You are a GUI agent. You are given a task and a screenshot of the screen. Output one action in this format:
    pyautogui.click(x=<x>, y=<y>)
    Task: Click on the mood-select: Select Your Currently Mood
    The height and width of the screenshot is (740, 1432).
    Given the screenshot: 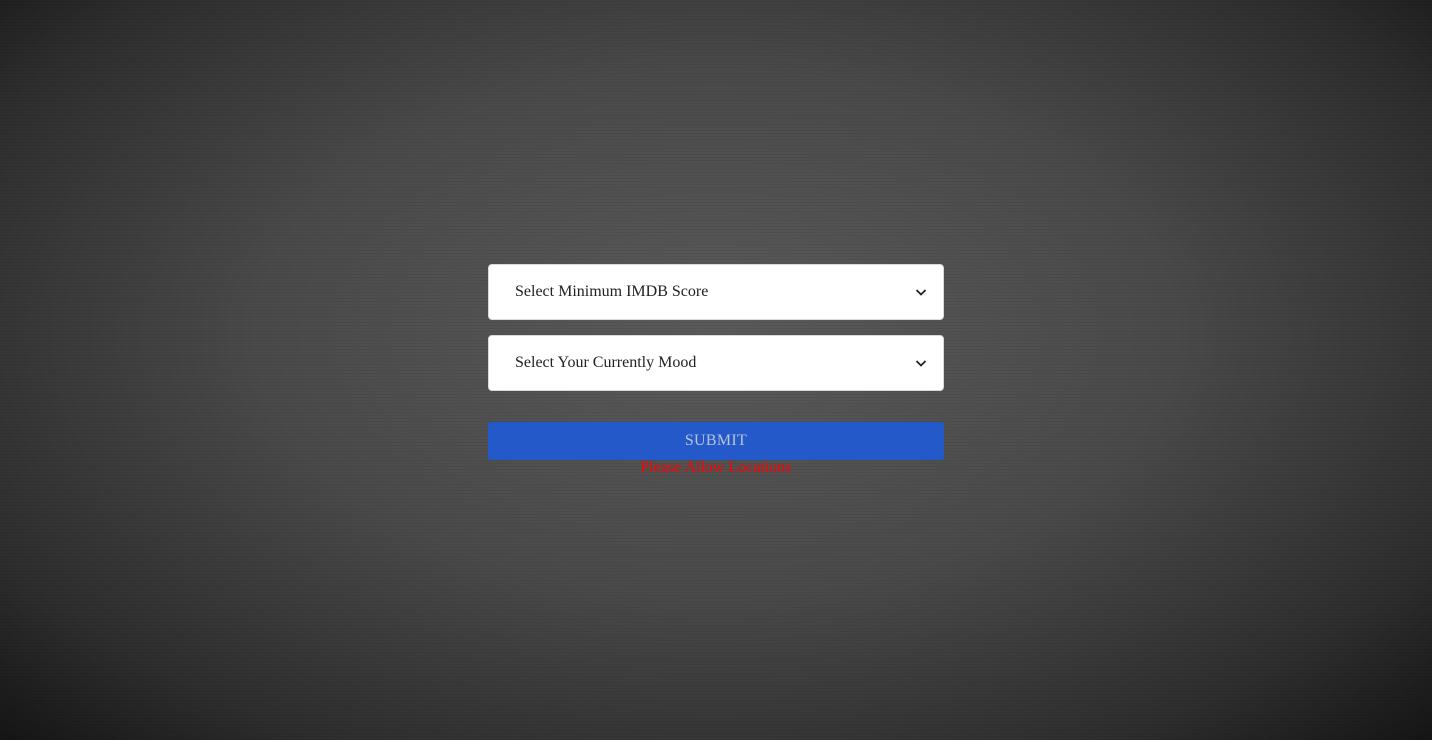 What is the action you would take?
    pyautogui.click(x=716, y=363)
    